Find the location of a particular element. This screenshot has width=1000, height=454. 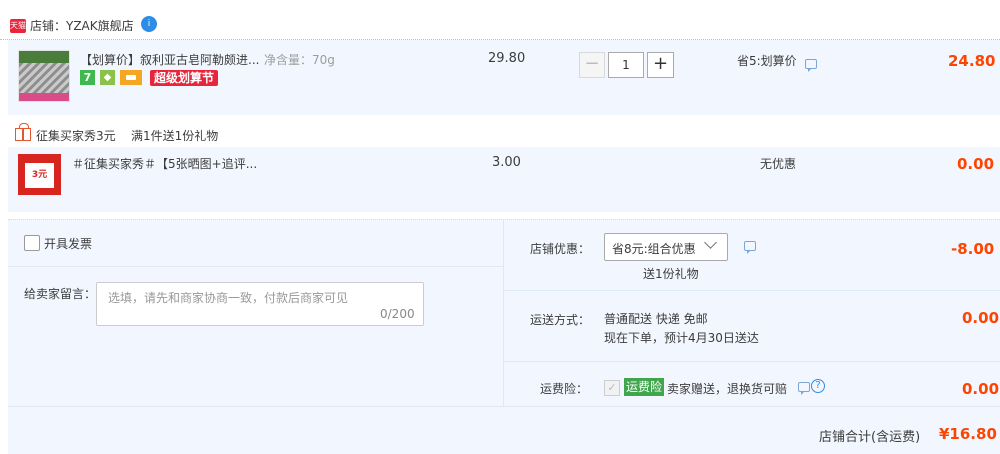

help-icon: ? is located at coordinates (818, 386).